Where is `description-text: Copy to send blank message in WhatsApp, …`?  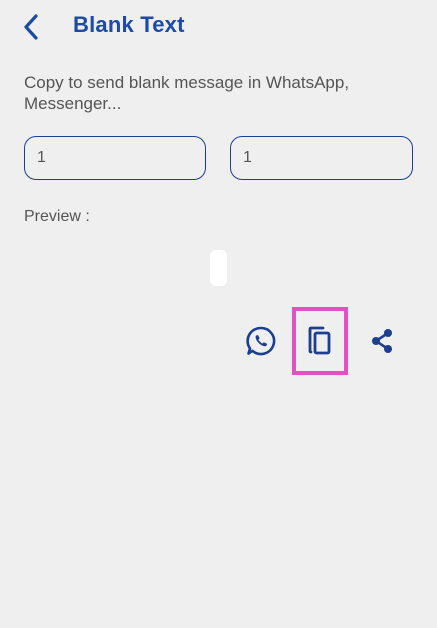
description-text: Copy to send blank message in WhatsApp, … is located at coordinates (187, 93).